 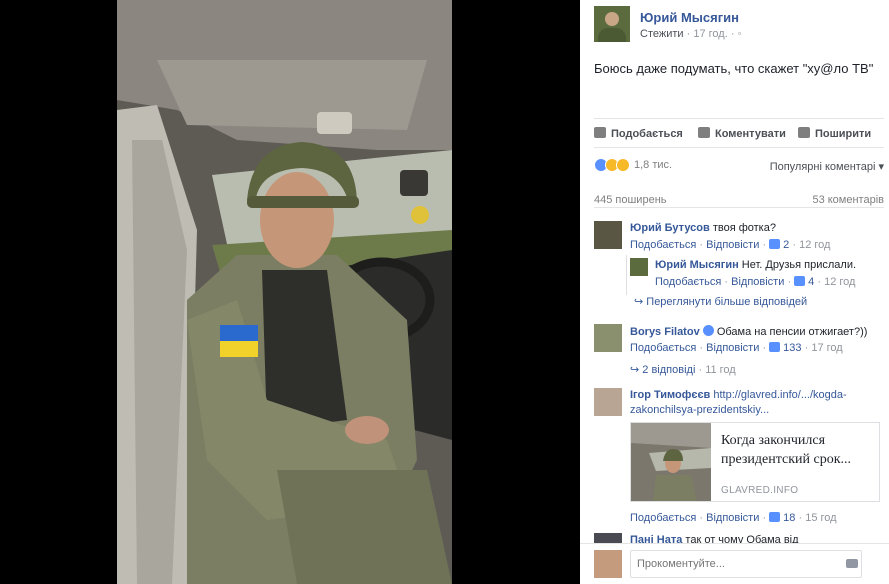 I want to click on post-time: 17 год., so click(x=710, y=34).